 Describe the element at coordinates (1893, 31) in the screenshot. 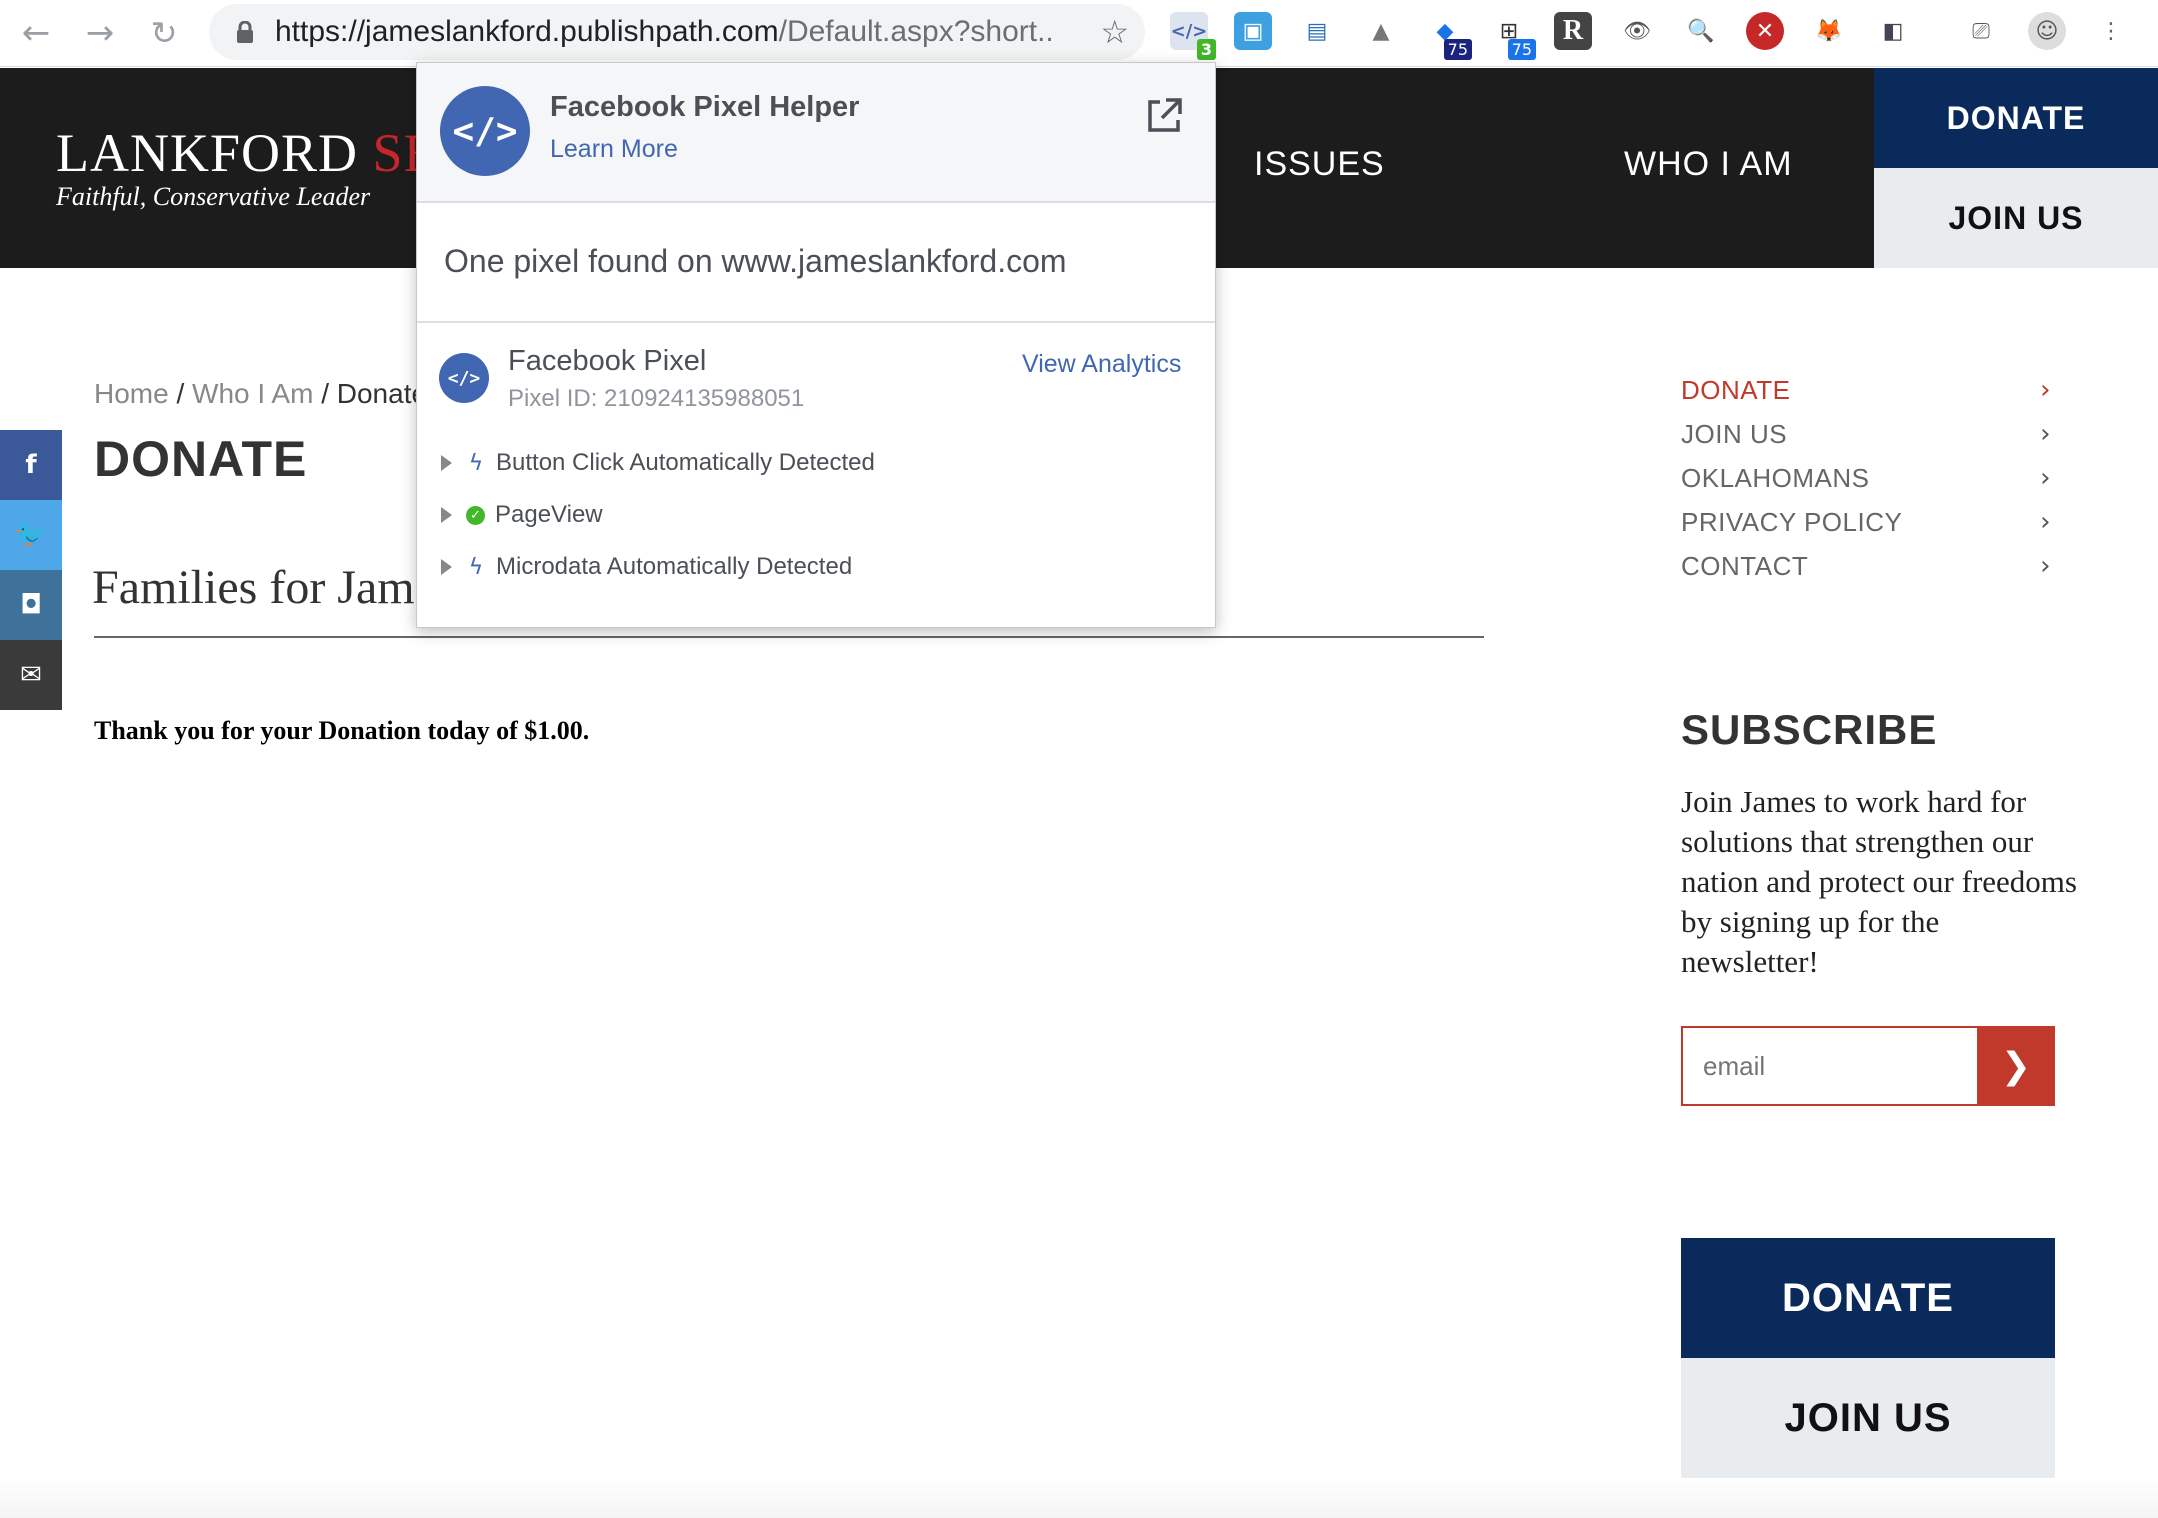

I see `extension-tag-icon: ◧` at that location.